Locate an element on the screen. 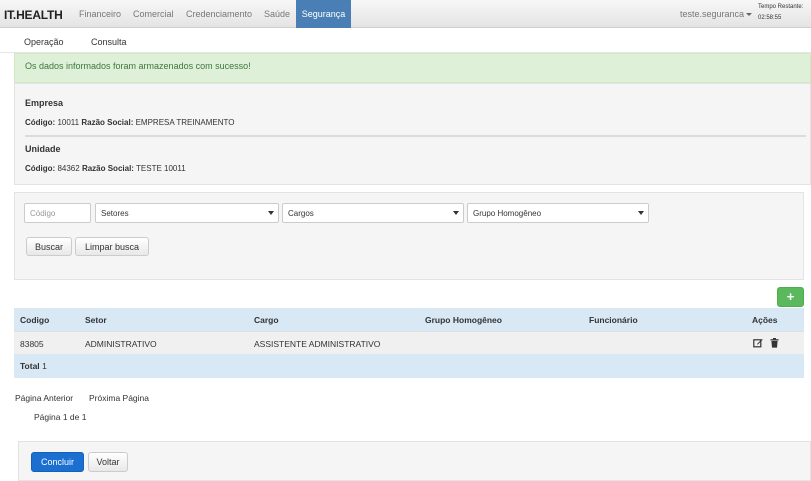 The image size is (811, 481). unidade-details: Código: 84362 Razão Social: TESTE 10011 is located at coordinates (105, 168).